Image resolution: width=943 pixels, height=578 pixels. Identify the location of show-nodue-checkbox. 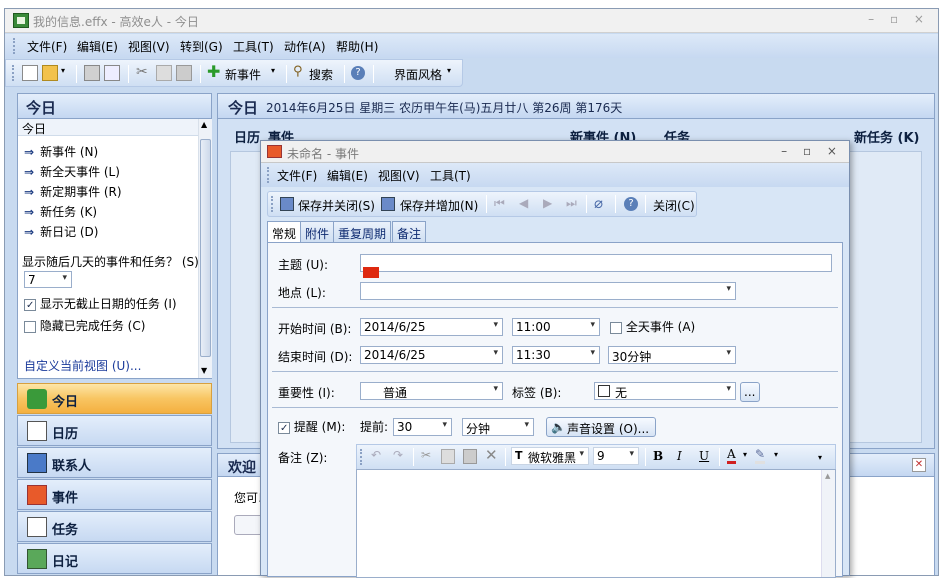
(30, 304).